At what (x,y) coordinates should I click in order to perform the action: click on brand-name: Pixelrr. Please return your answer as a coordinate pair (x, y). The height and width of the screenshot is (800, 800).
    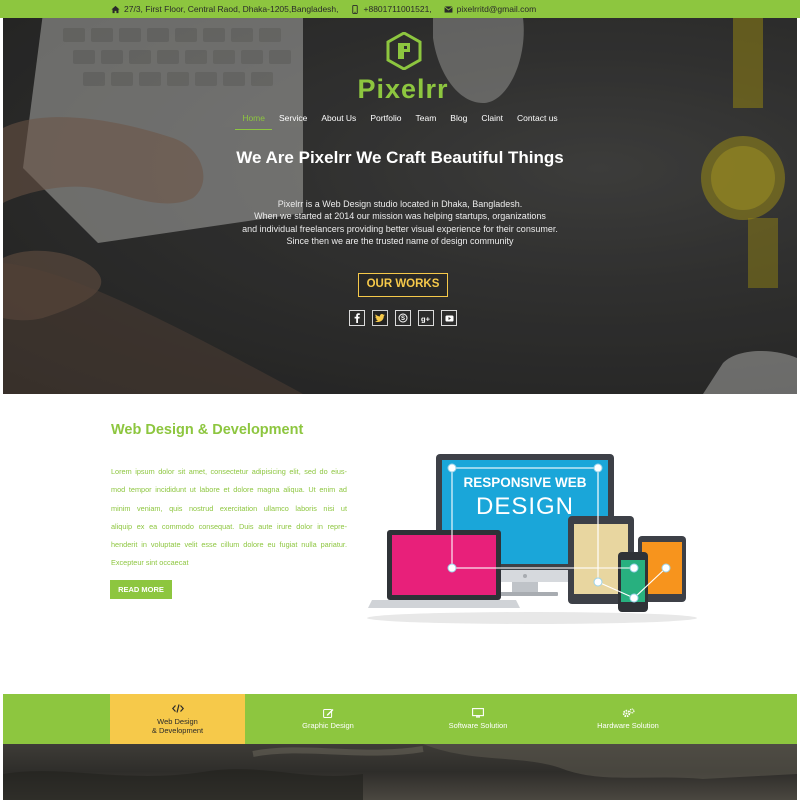
    Looking at the image, I should click on (400, 89).